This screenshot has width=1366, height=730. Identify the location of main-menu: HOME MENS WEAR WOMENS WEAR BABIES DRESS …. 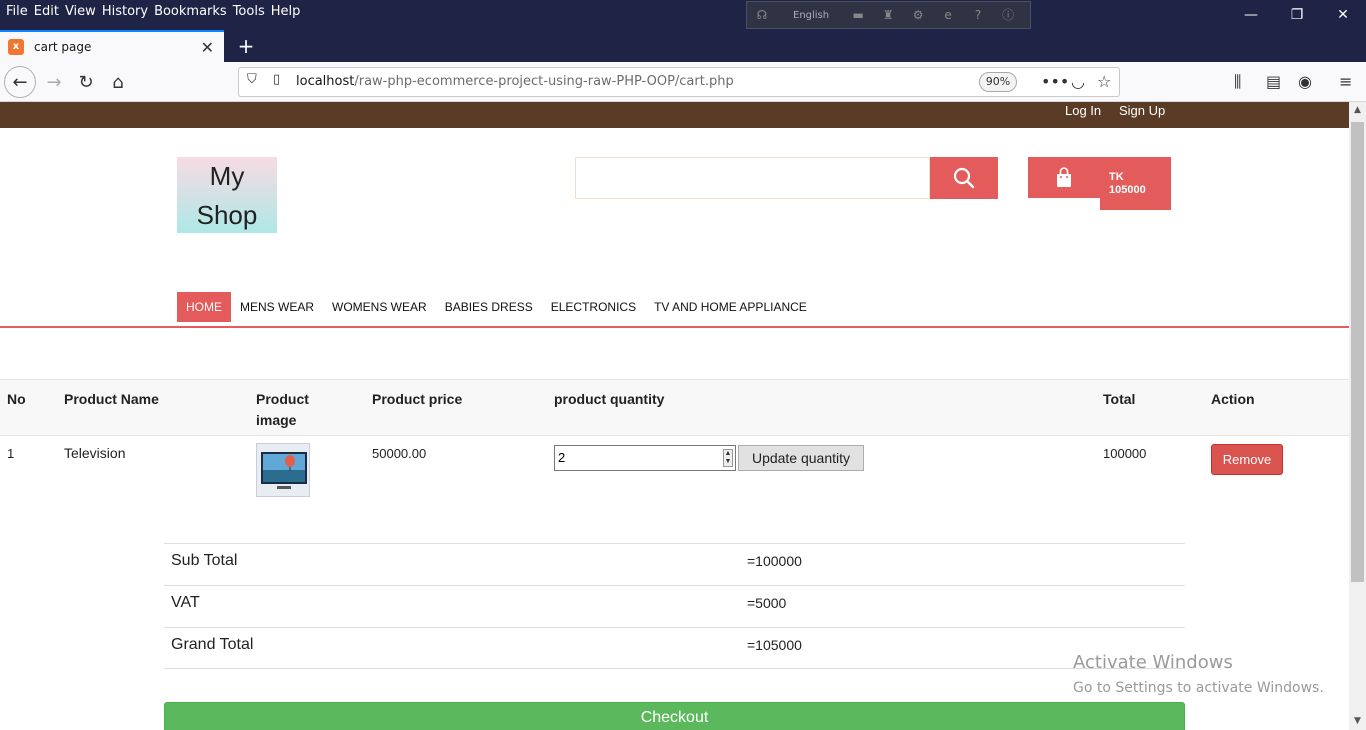
(496, 307).